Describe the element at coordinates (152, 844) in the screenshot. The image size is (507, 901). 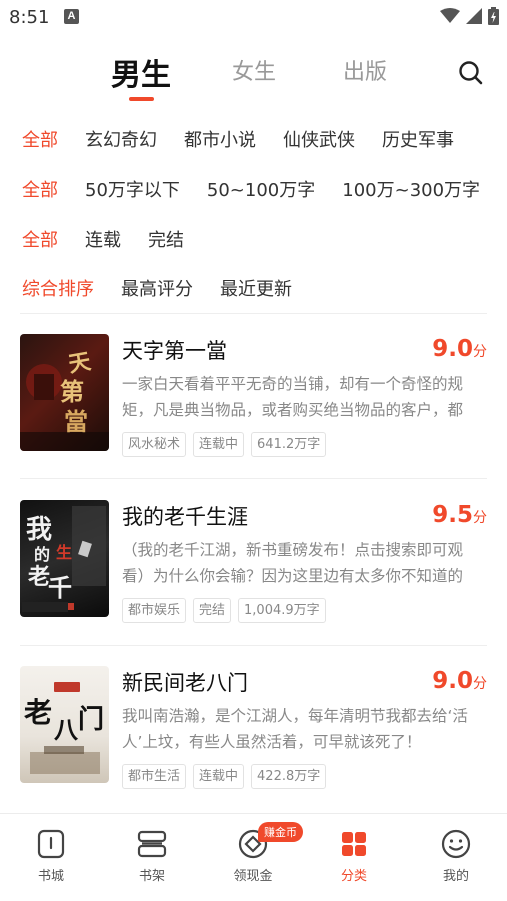
I see `bookshelf-icon` at that location.